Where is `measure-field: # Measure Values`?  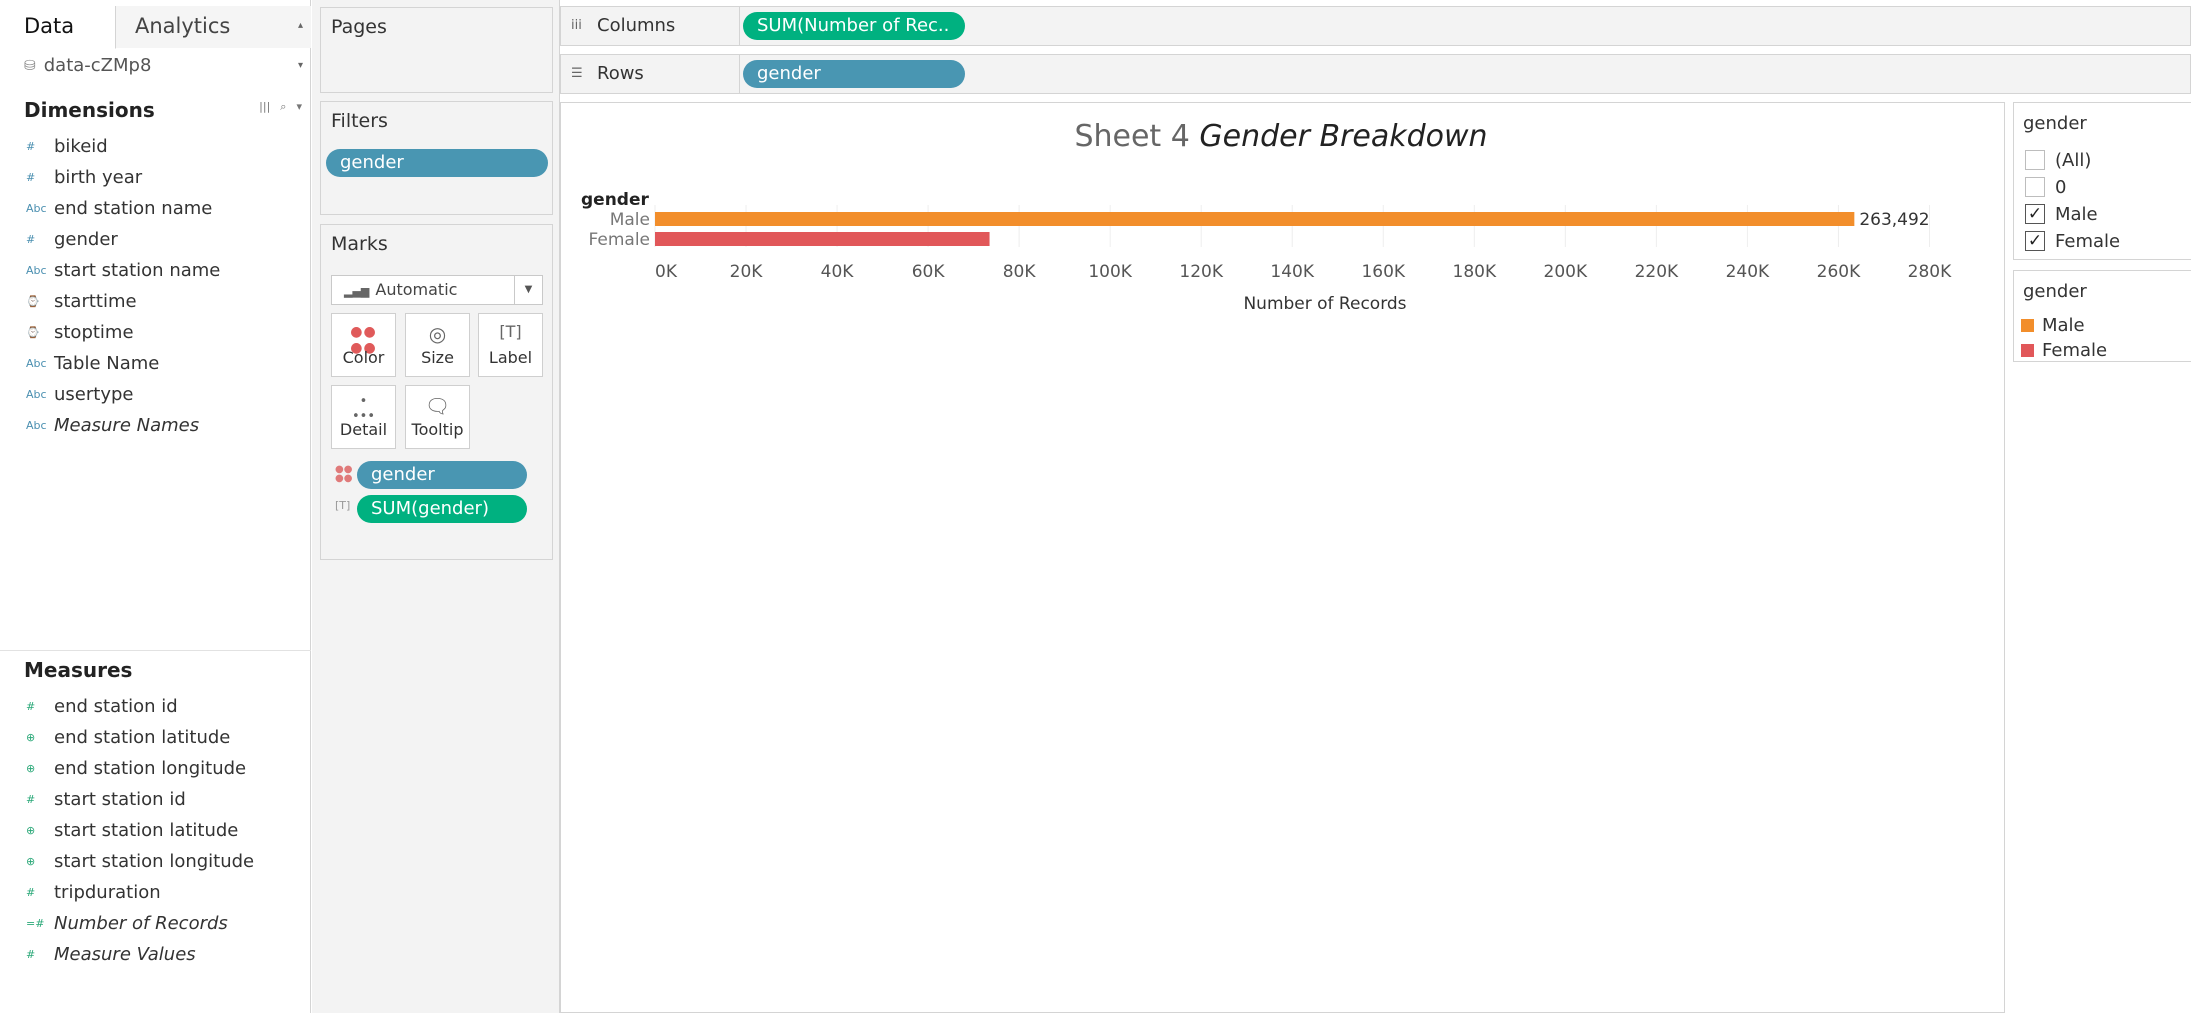 measure-field: # Measure Values is located at coordinates (155, 954).